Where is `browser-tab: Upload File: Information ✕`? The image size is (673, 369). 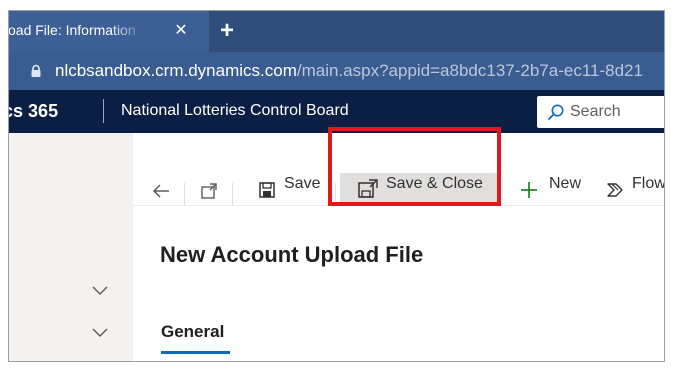
browser-tab: Upload File: Information ✕ is located at coordinates (109, 31).